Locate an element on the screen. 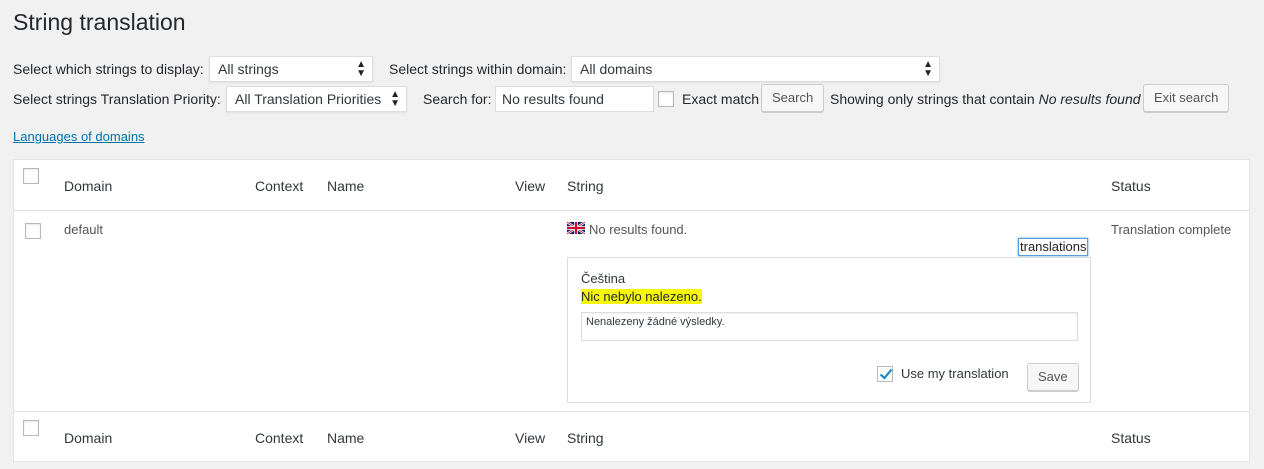  exact-match-label: Exact match is located at coordinates (721, 99).